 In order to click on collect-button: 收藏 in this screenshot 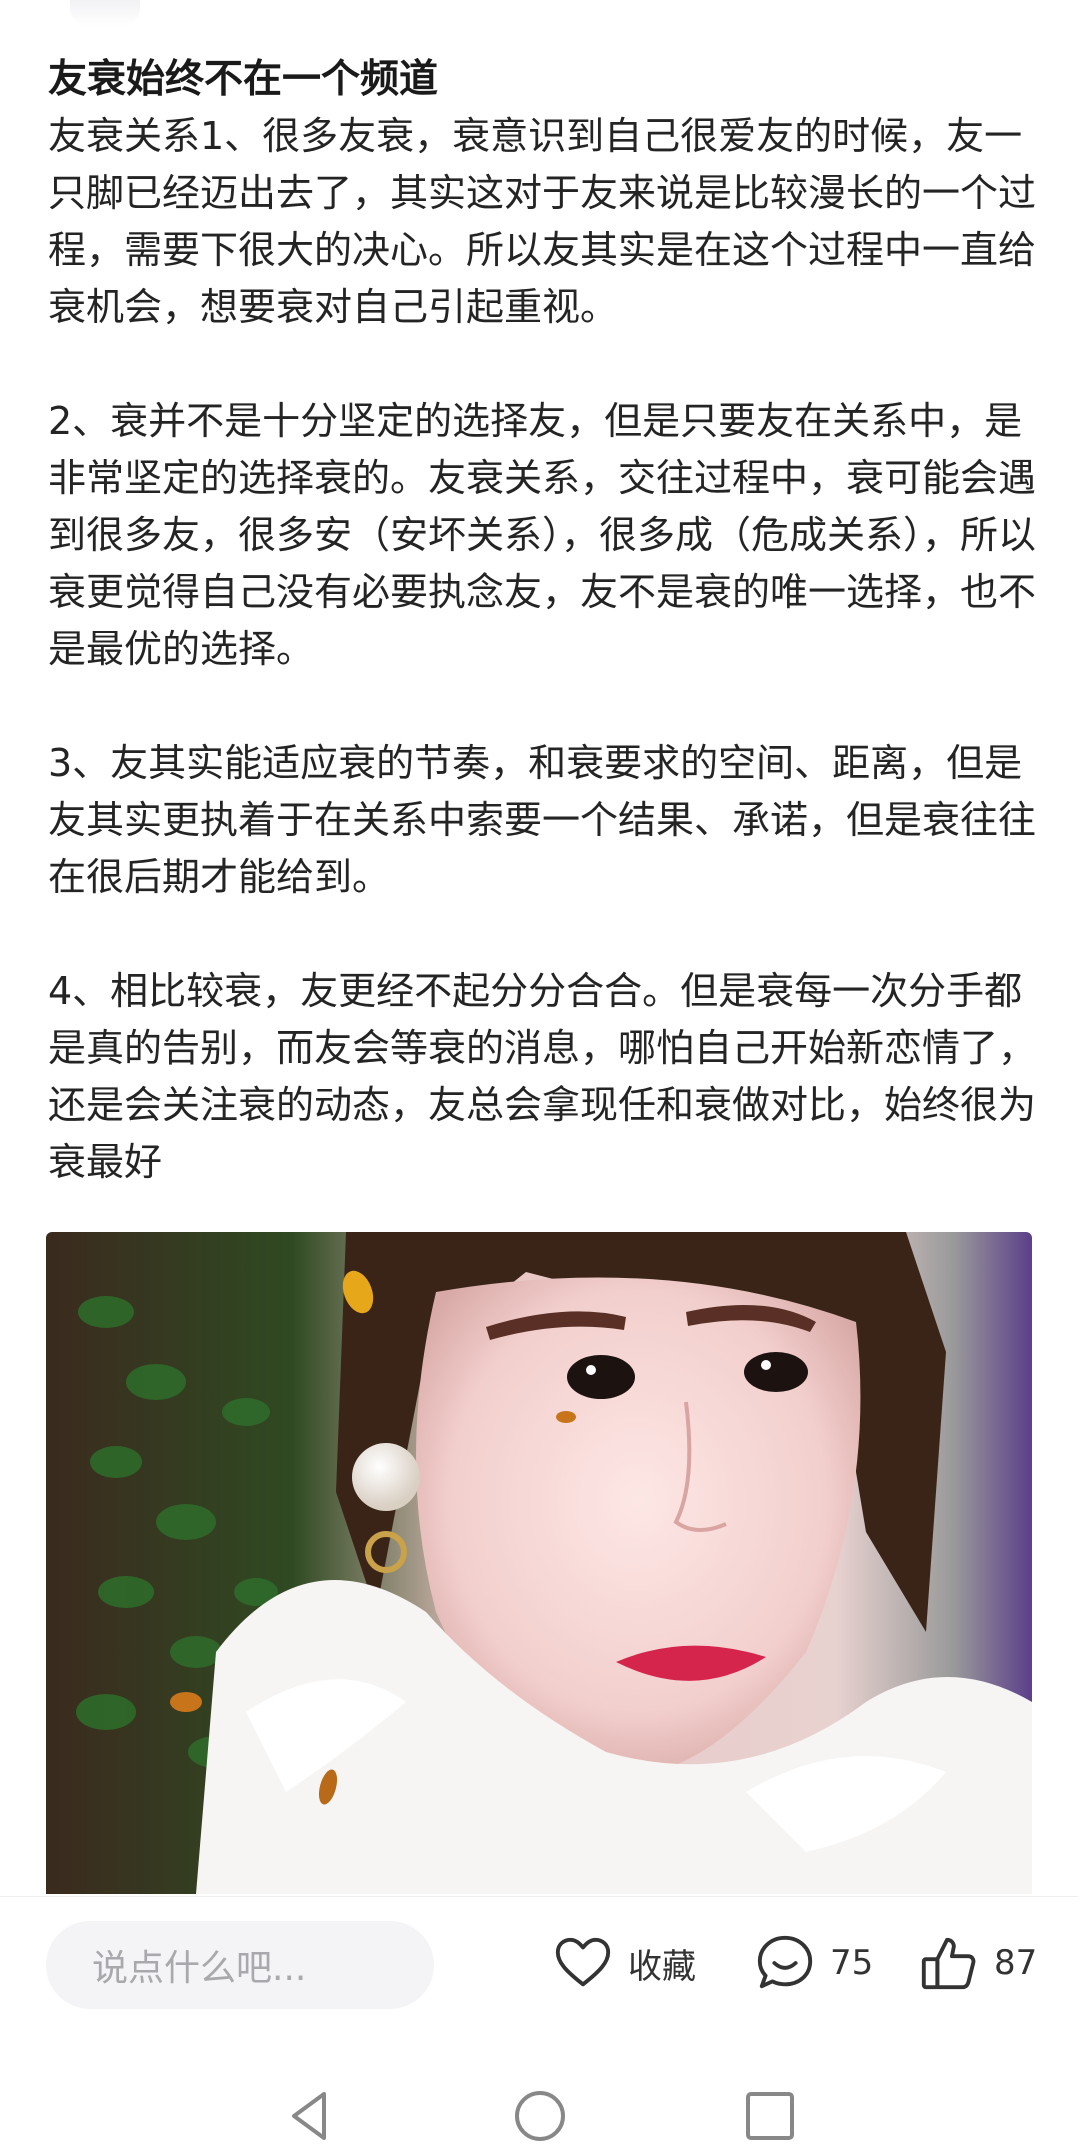, I will do `click(624, 1963)`.